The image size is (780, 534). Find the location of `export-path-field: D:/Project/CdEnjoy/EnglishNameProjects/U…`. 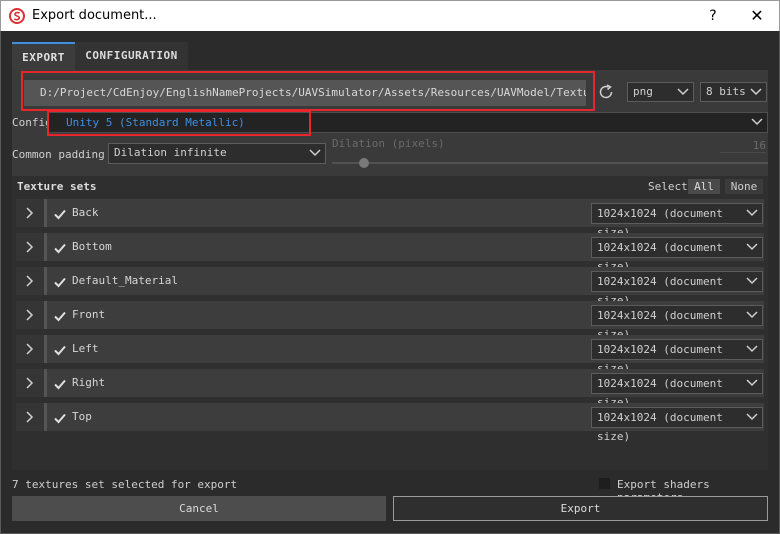

export-path-field: D:/Project/CdEnjoy/EnglishNameProjects/U… is located at coordinates (305, 93).